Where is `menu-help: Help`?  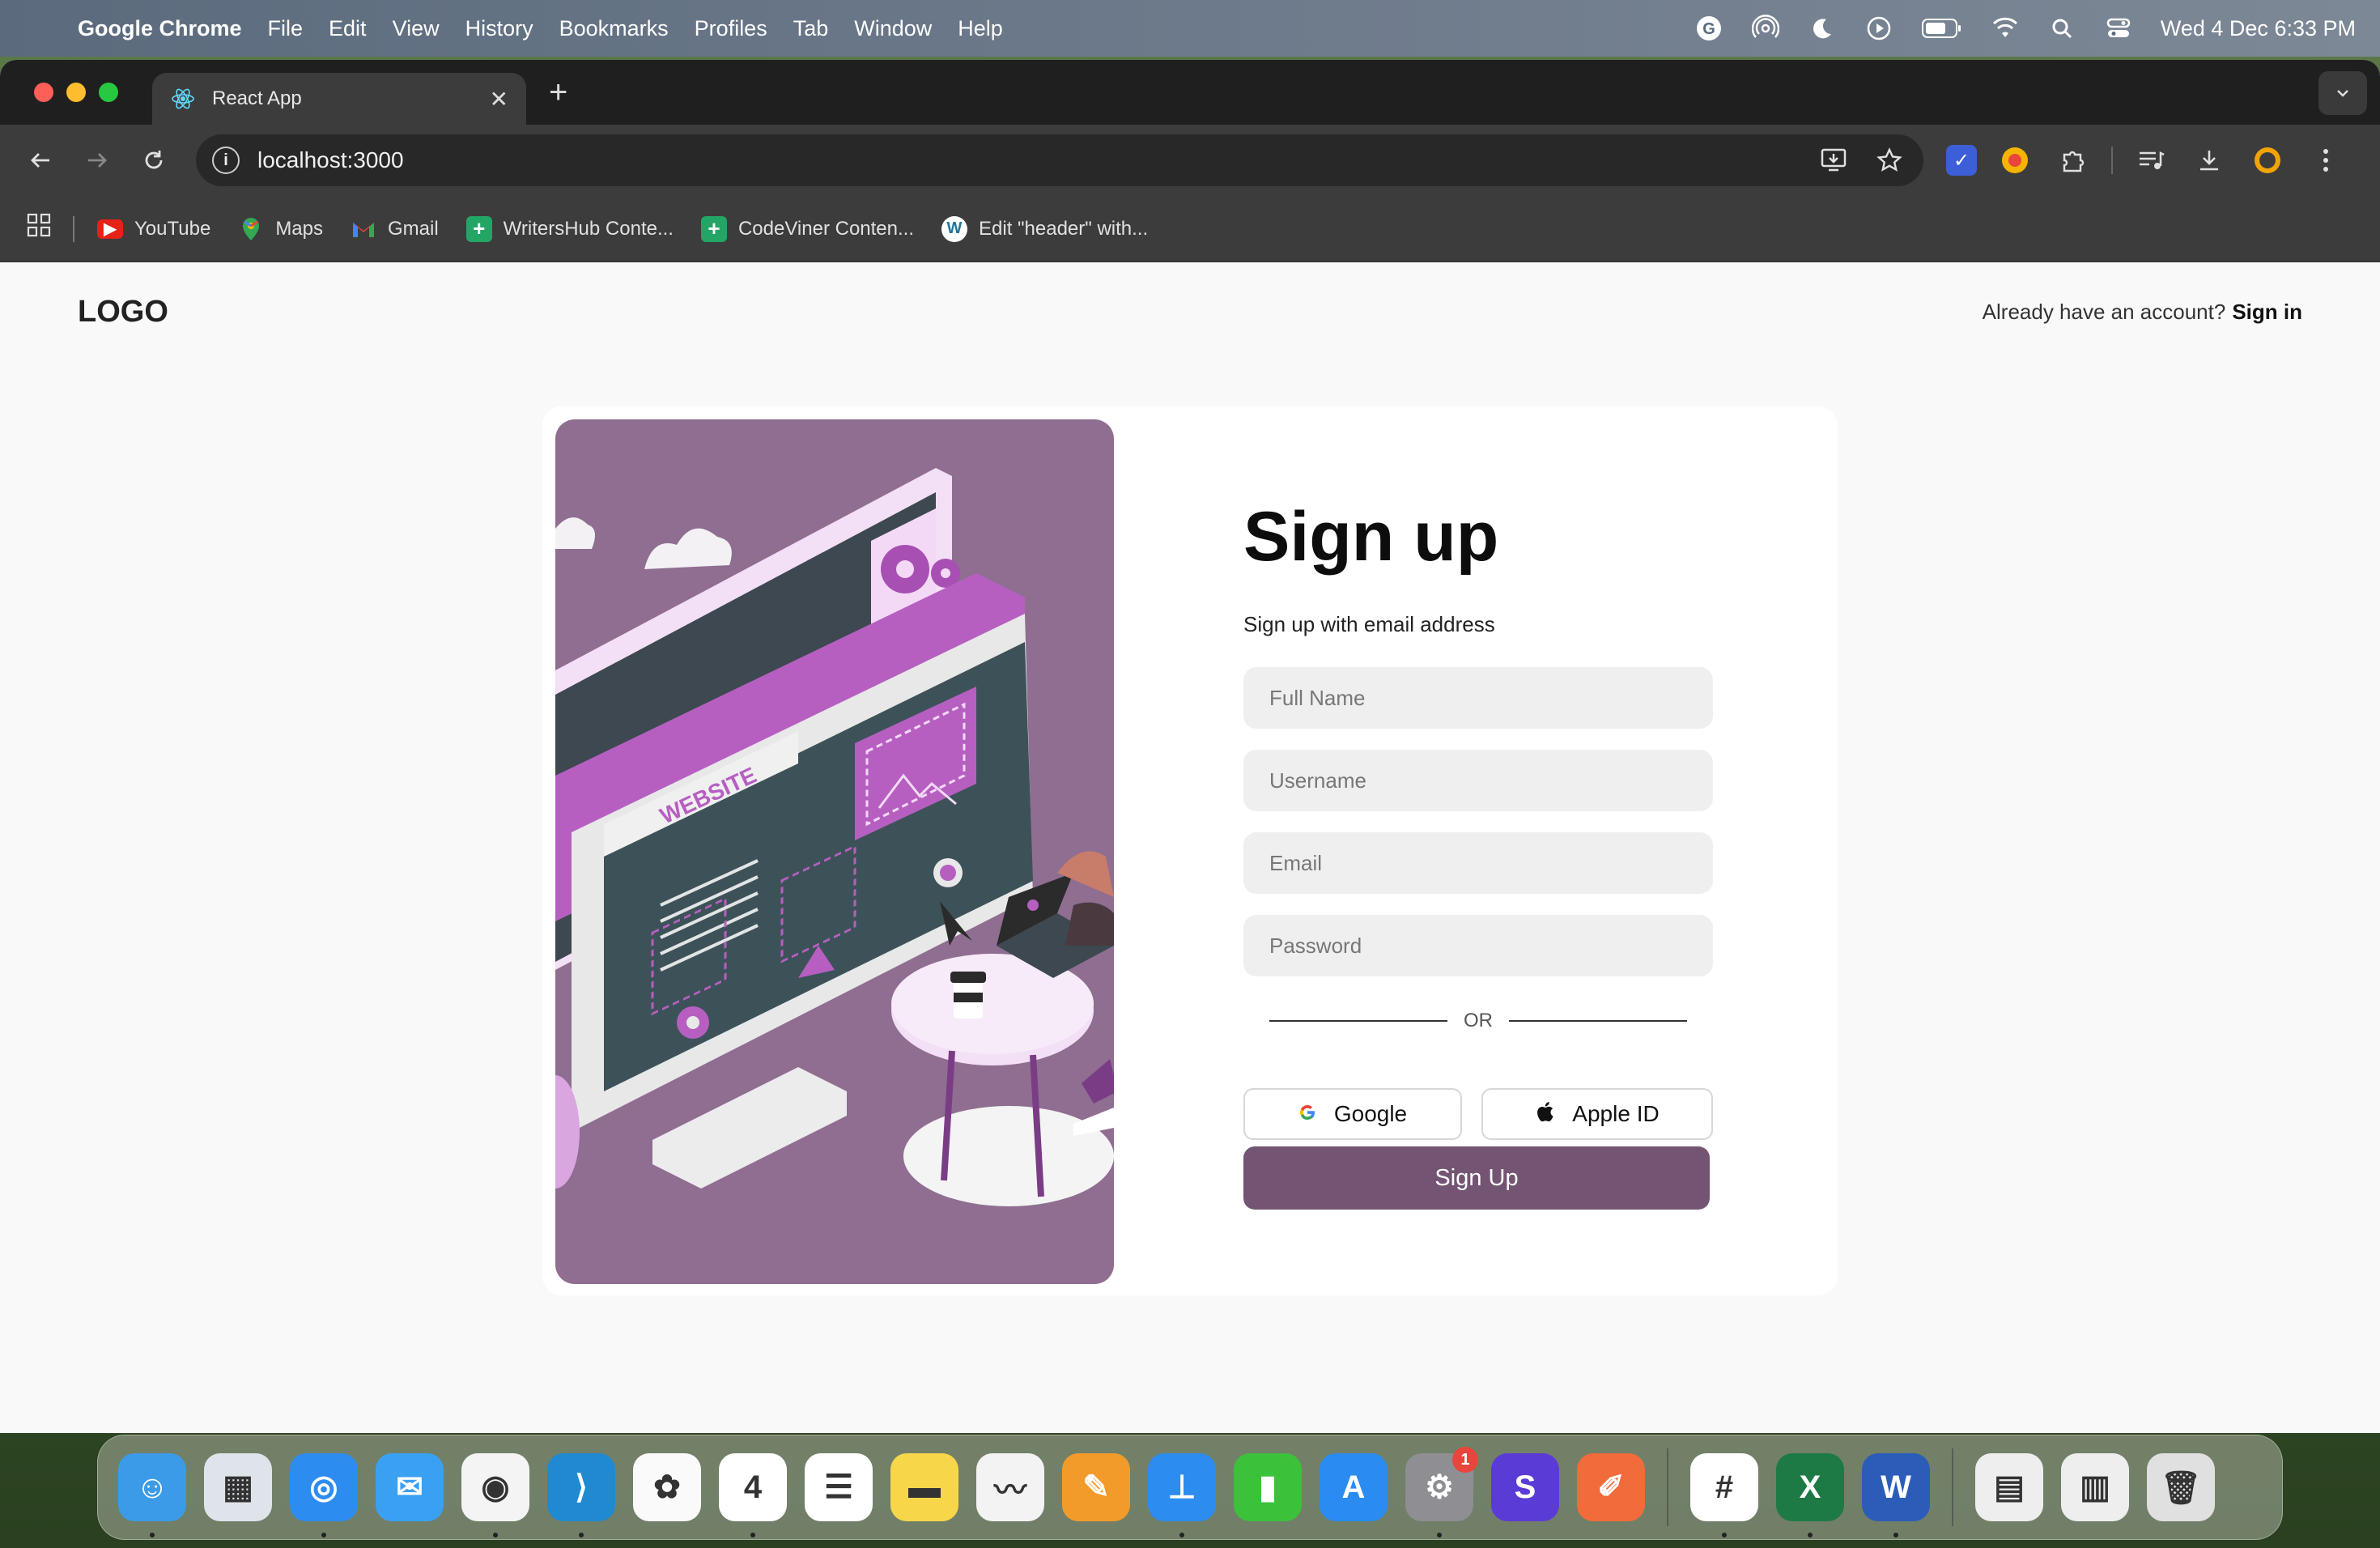 menu-help: Help is located at coordinates (980, 29).